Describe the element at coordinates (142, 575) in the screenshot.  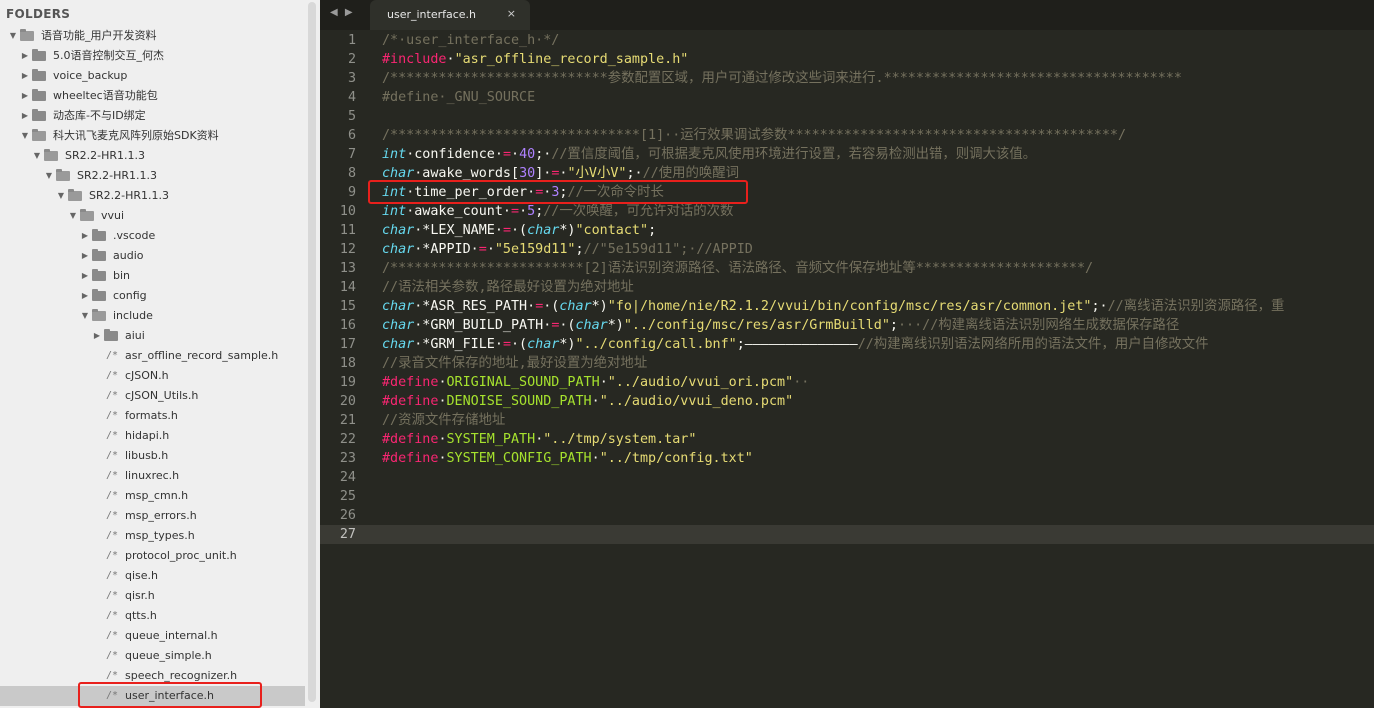
I see `tree-item-label: qise.h` at that location.